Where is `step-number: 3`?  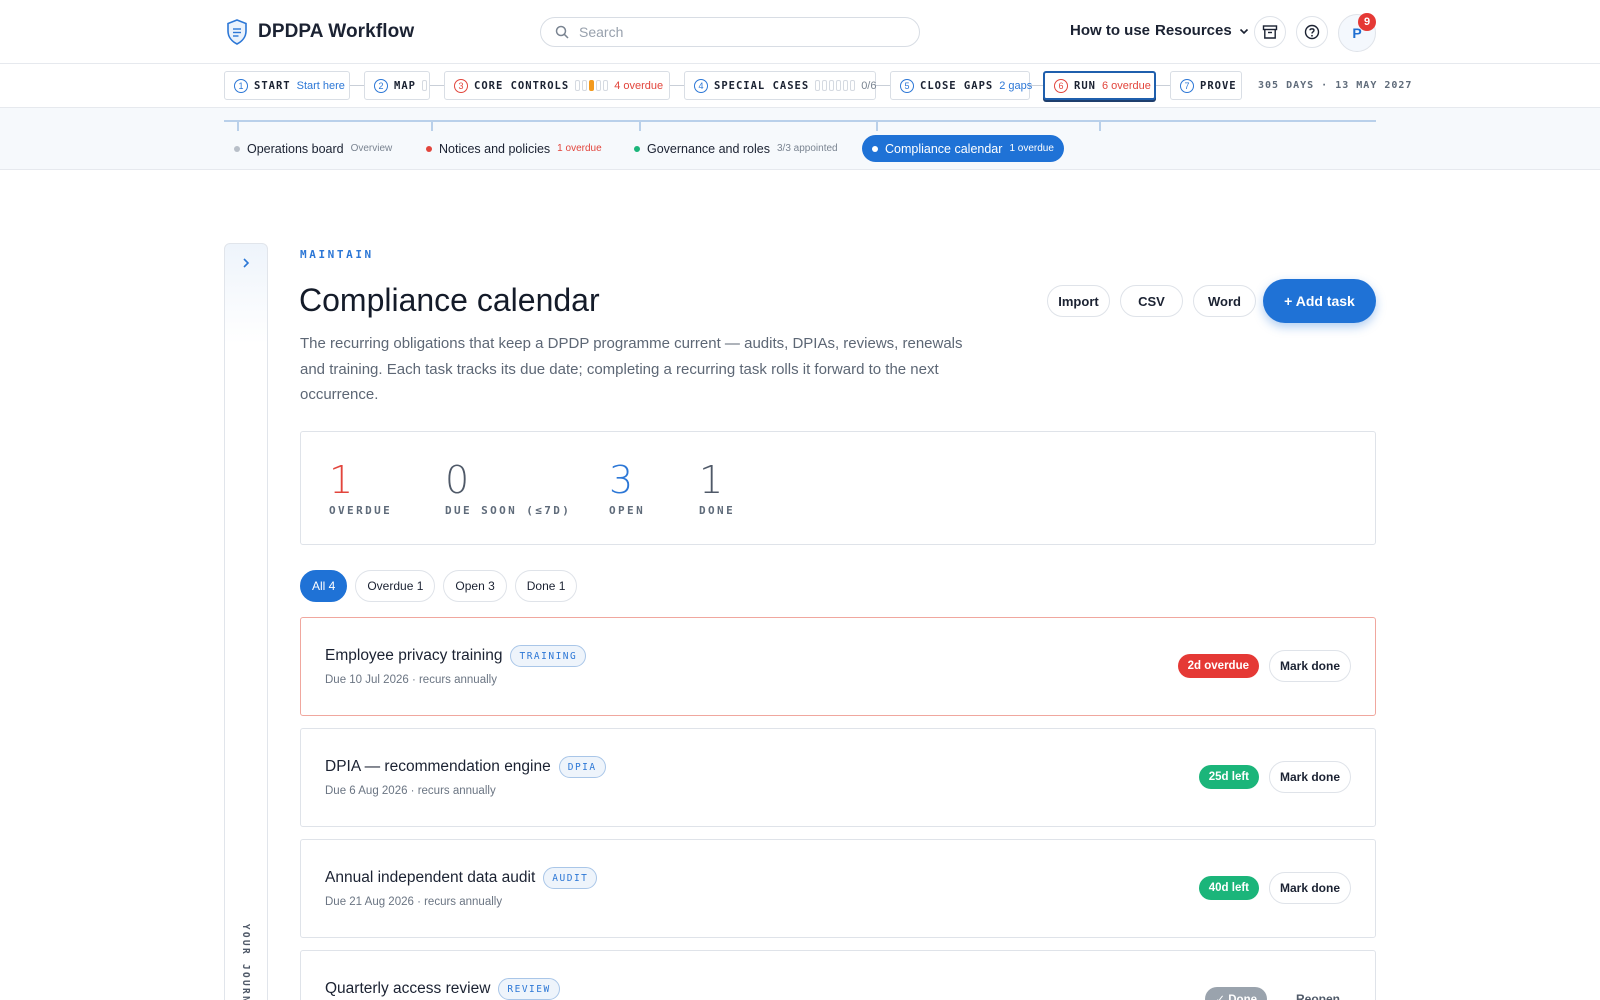 step-number: 3 is located at coordinates (461, 85).